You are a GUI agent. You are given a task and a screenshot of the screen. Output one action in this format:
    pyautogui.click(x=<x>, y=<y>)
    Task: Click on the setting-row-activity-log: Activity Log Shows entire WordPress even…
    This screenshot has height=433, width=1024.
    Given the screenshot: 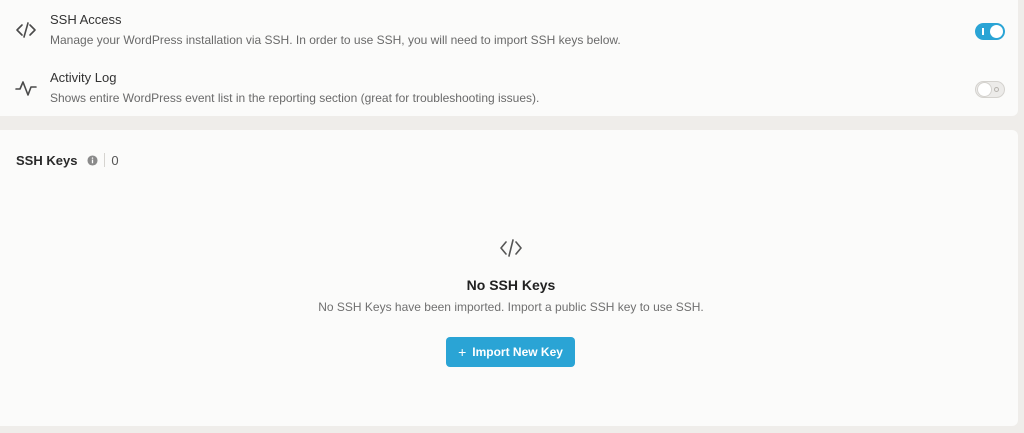 What is the action you would take?
    pyautogui.click(x=509, y=89)
    